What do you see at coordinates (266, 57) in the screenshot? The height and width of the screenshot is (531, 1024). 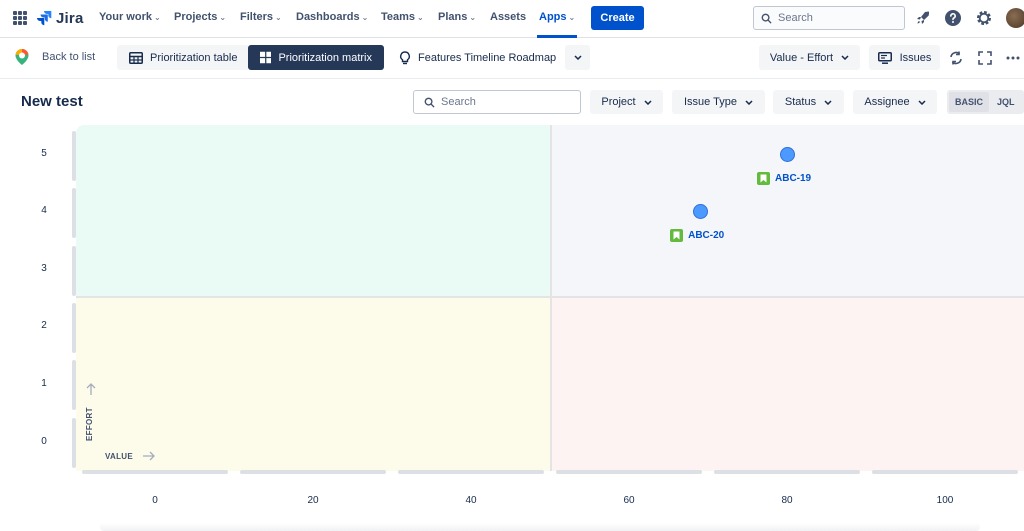 I see `matrix-icon` at bounding box center [266, 57].